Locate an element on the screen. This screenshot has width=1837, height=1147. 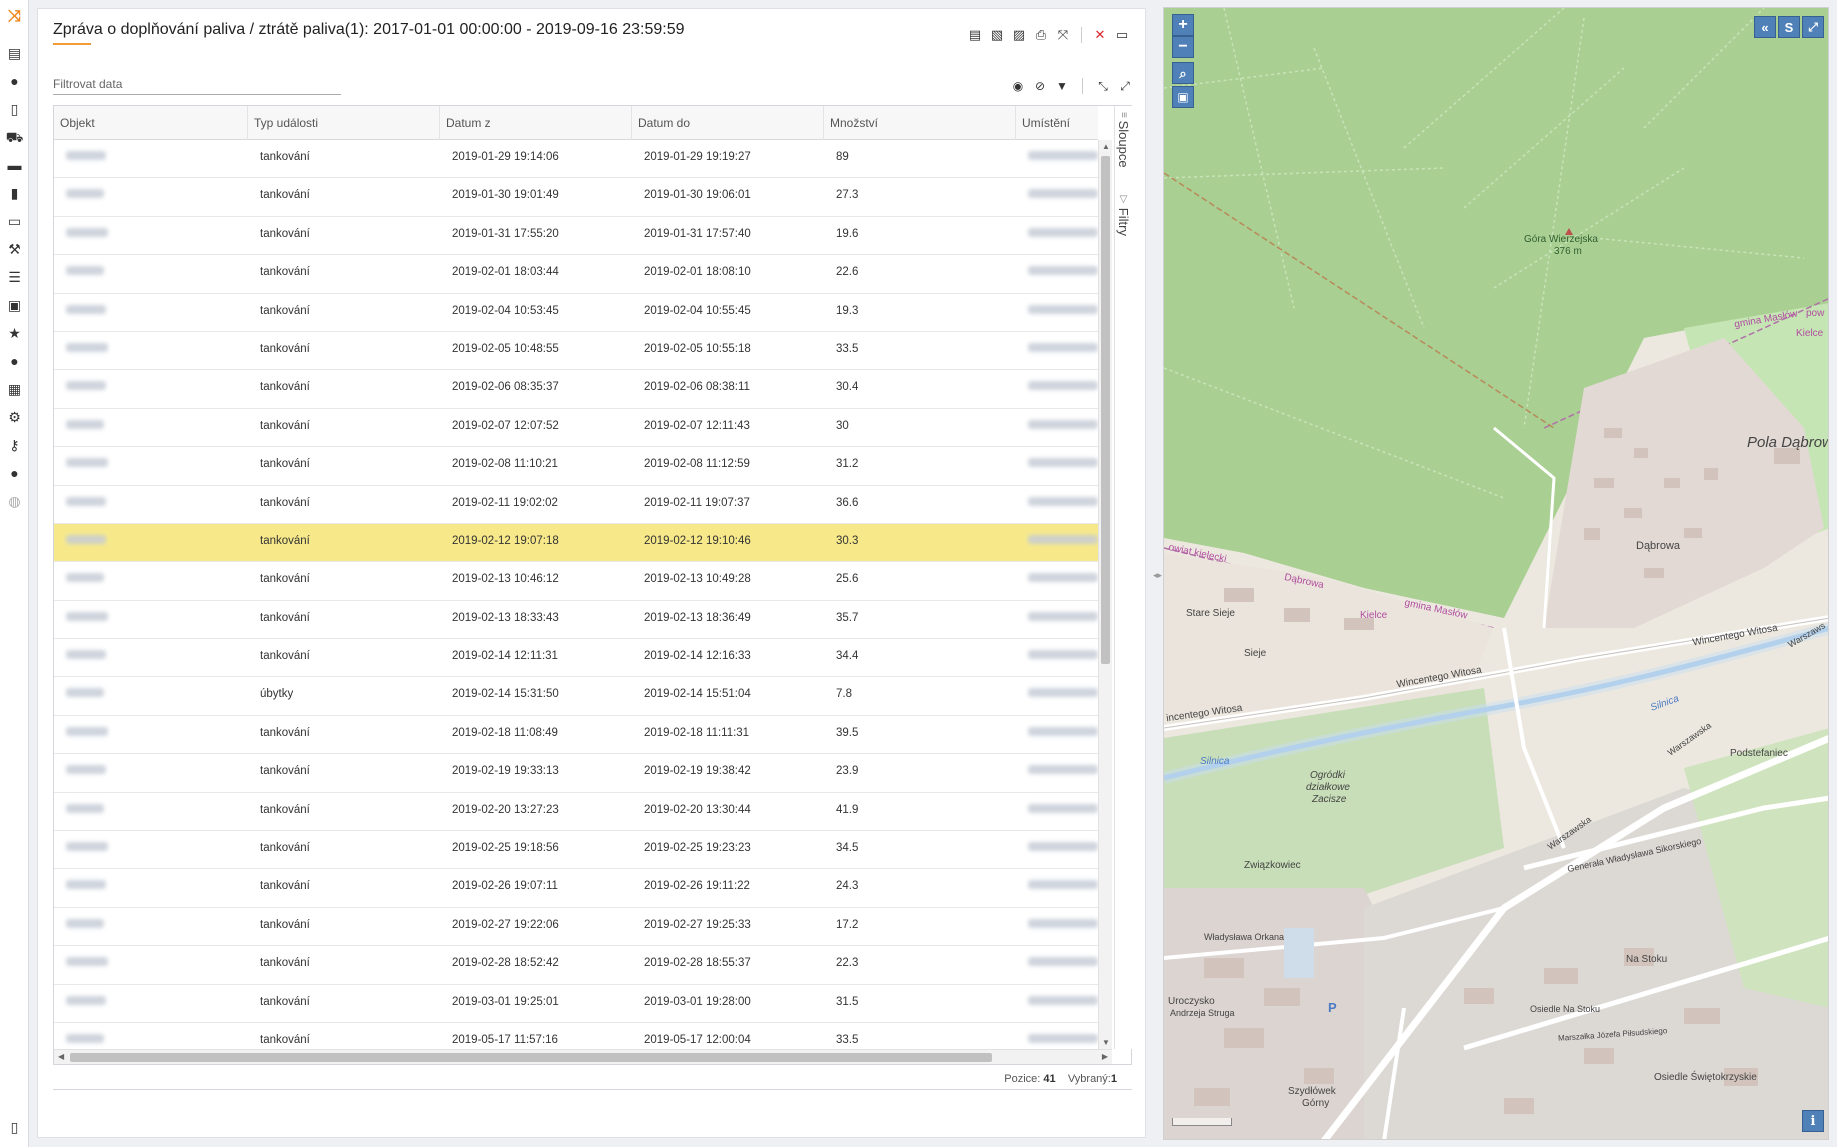
export-pdf-icon: ▤ is located at coordinates (975, 35).